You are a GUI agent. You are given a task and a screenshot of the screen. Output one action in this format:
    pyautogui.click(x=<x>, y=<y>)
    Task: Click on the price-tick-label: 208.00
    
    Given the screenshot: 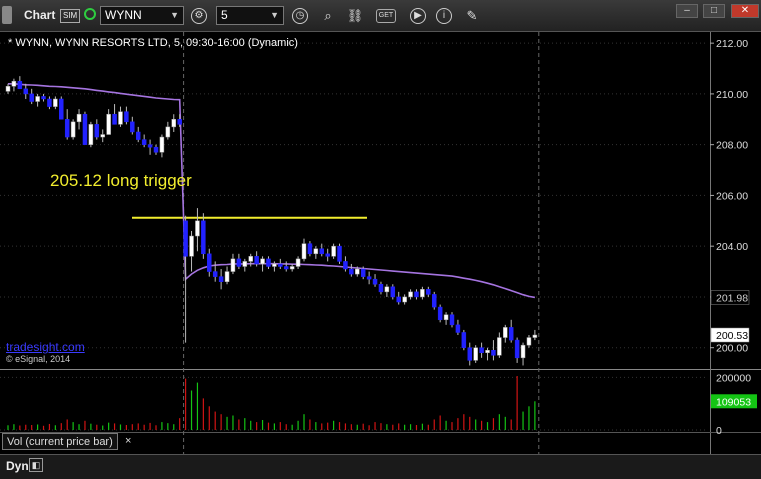 What is the action you would take?
    pyautogui.click(x=732, y=146)
    